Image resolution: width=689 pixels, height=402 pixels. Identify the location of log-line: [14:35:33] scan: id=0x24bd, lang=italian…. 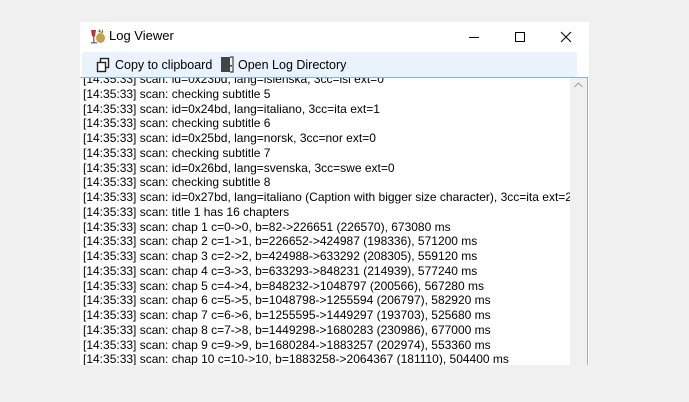
(231, 108).